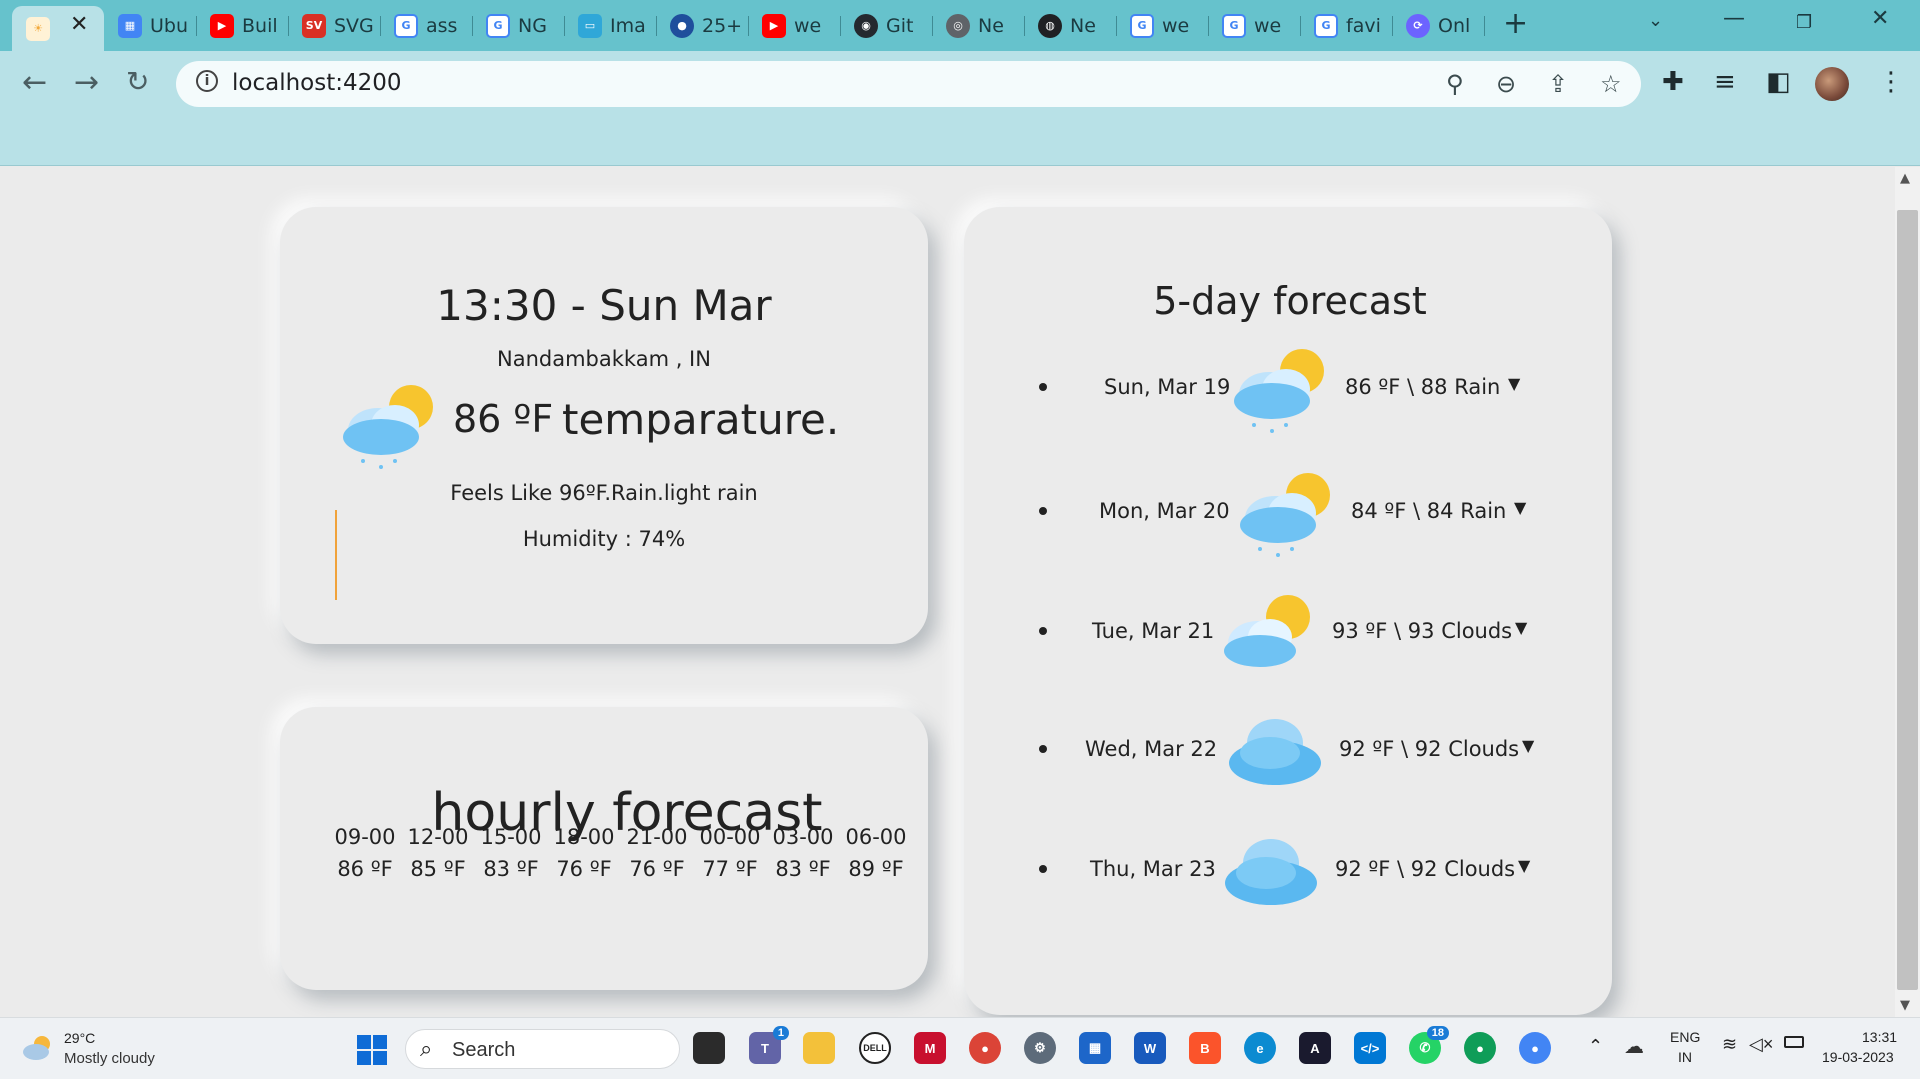  What do you see at coordinates (484, 1050) in the screenshot?
I see `search-placeholder: Search` at bounding box center [484, 1050].